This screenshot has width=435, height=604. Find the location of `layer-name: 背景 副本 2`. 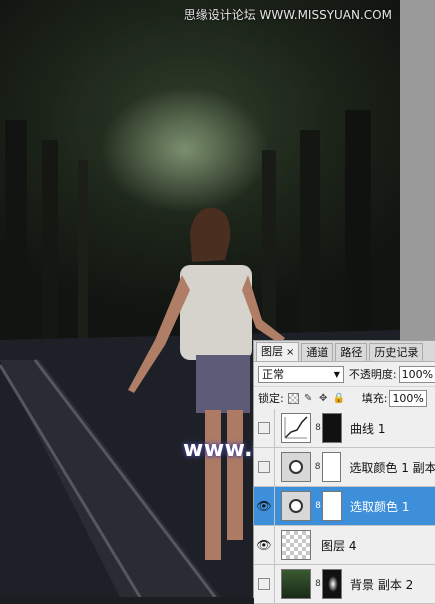

layer-name: 背景 副本 2 is located at coordinates (382, 584).